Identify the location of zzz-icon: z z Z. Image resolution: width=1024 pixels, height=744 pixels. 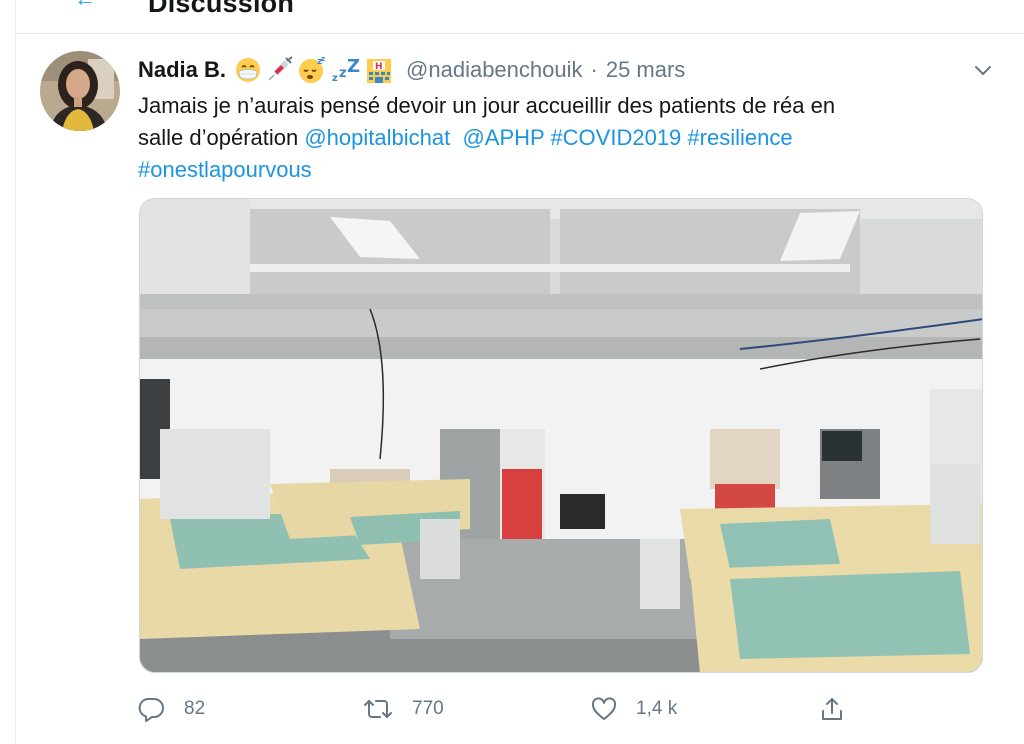
(346, 70).